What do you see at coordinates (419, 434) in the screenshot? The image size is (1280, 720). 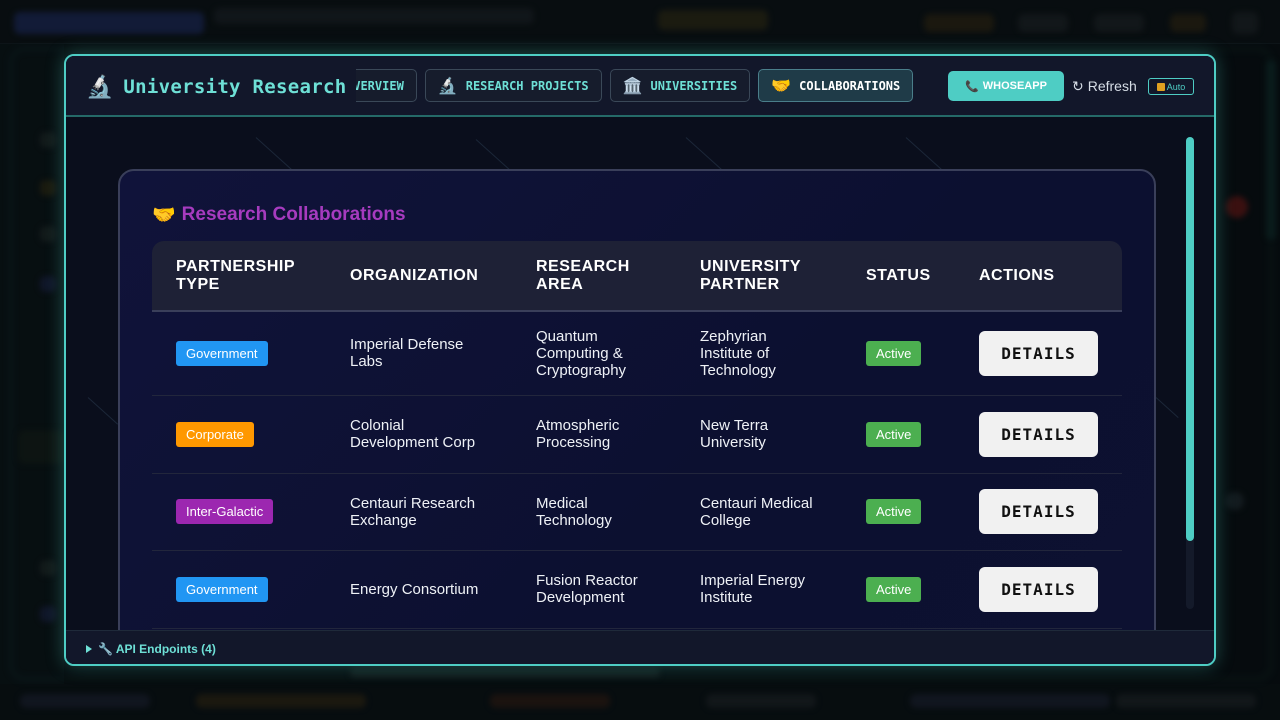 I see `organization-cell: Colonial Development Corp` at bounding box center [419, 434].